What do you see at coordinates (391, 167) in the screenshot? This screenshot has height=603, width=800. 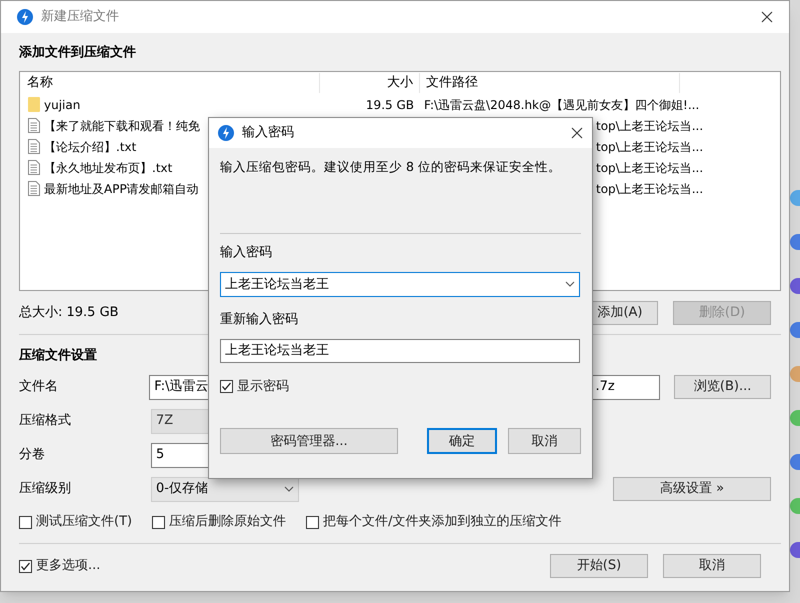 I see `dialog-description: 输入压缩包密码。建议使用至少 8 位的密码来保证安全性。` at bounding box center [391, 167].